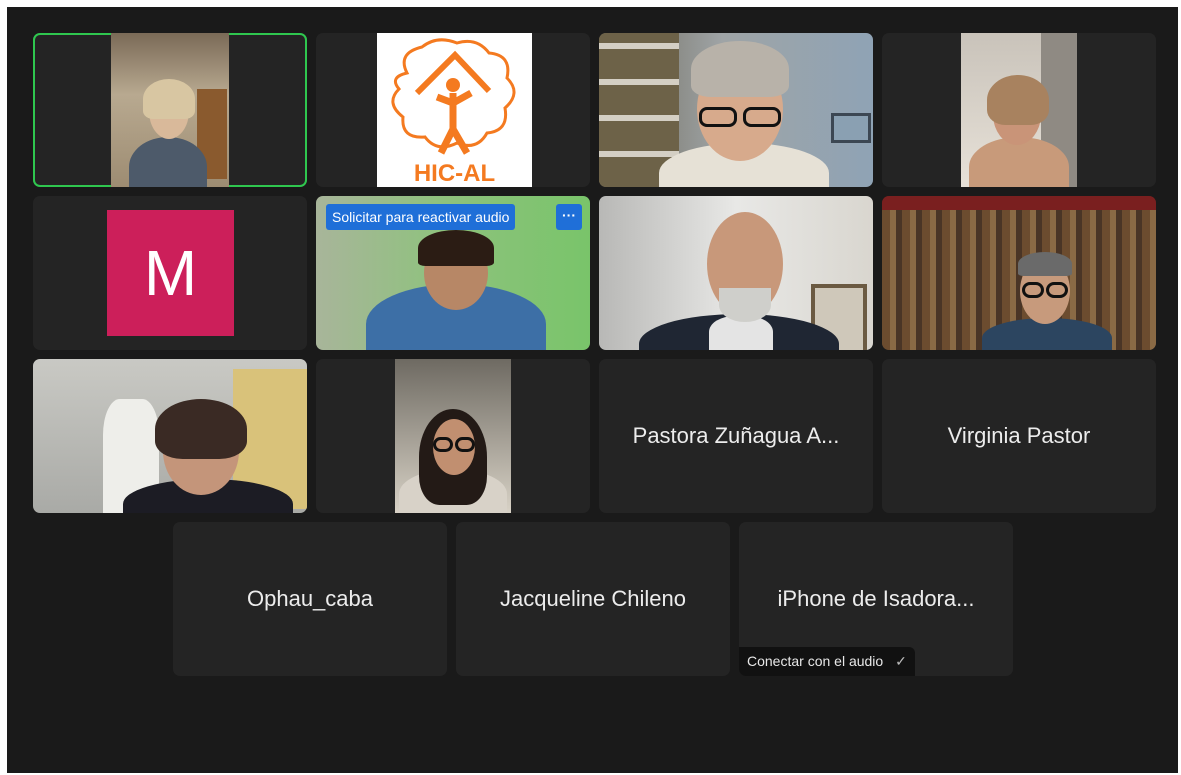  I want to click on logo-text: HIC-AL, so click(454, 173).